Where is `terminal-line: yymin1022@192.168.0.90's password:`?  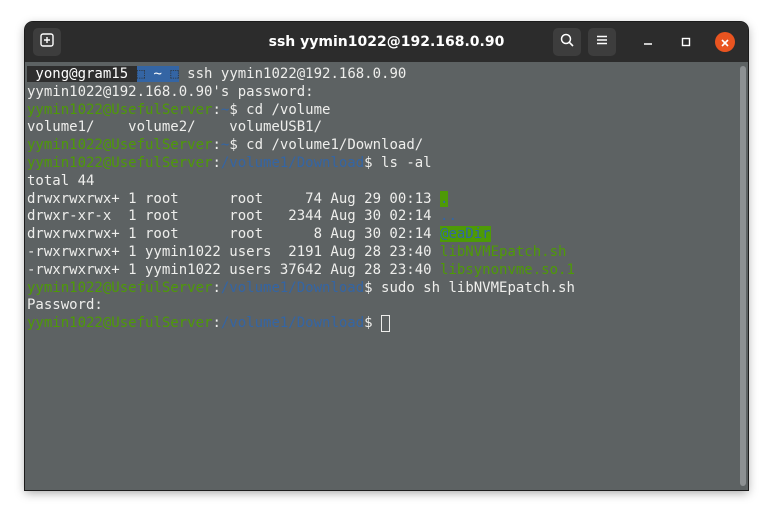
terminal-line: yymin1022@192.168.0.90's password: is located at coordinates (170, 91).